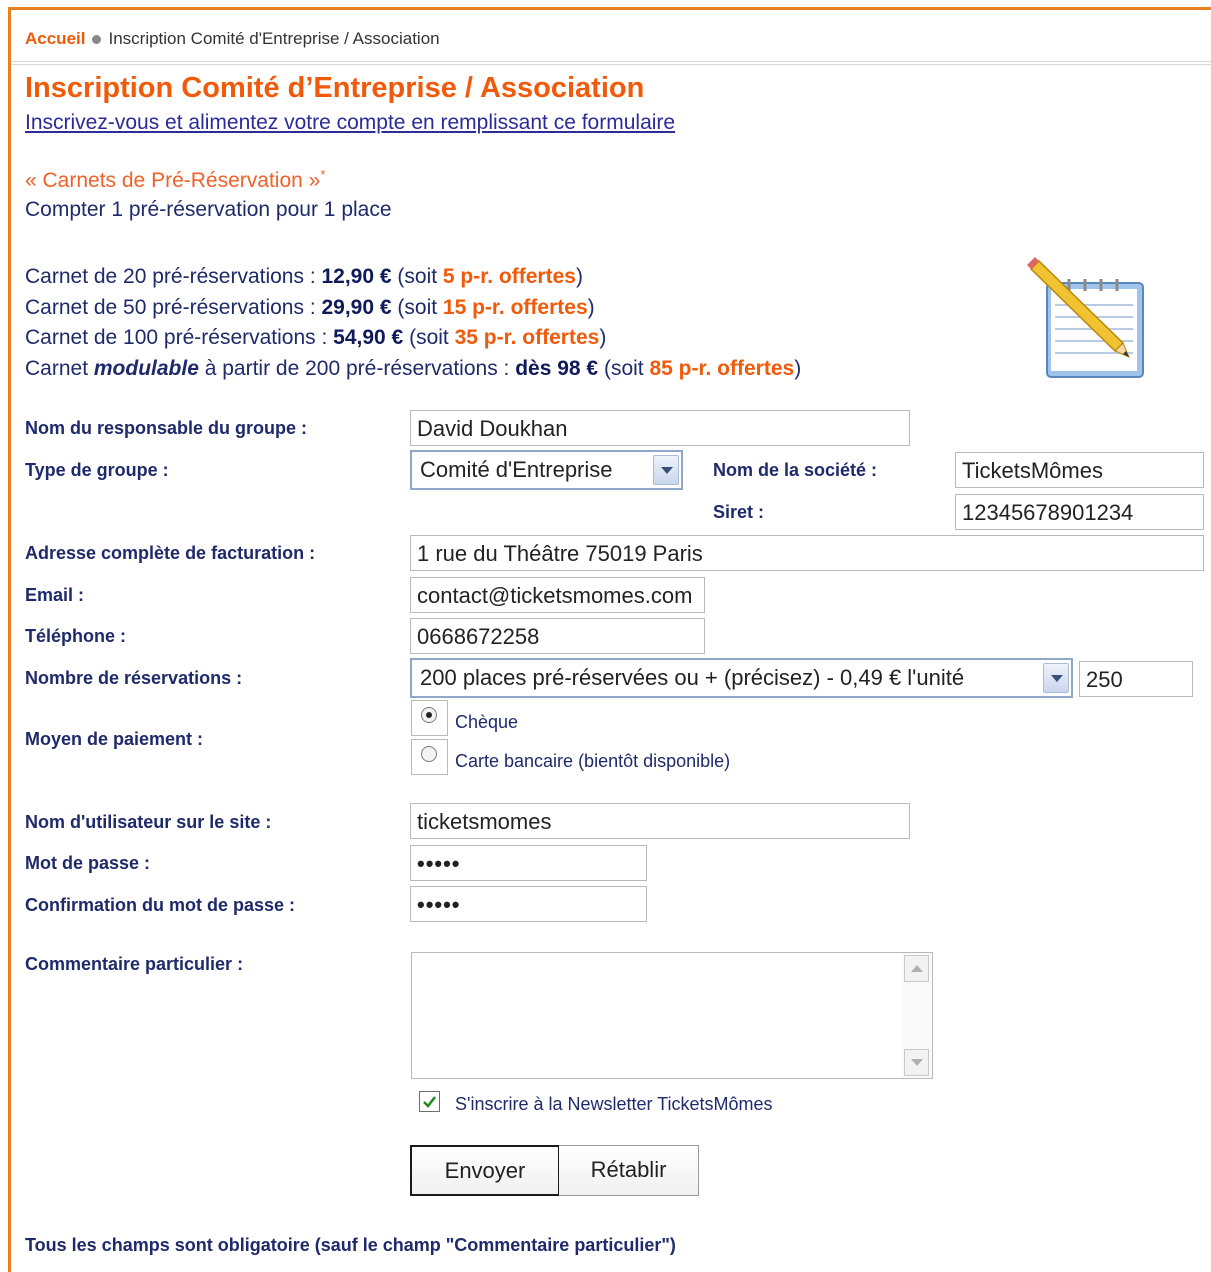 This screenshot has height=1272, width=1211. I want to click on newsletter-label: S'inscrire à la Newsletter TicketsMômes, so click(614, 1104).